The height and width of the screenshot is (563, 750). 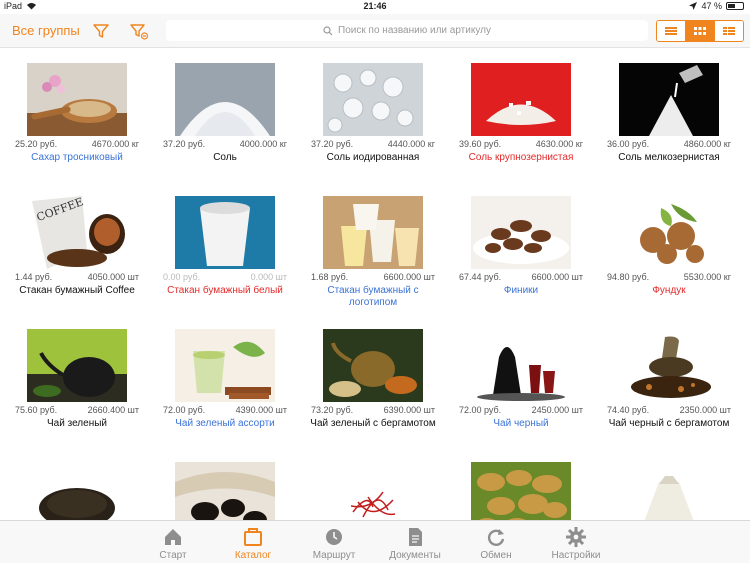 What do you see at coordinates (669, 291) in the screenshot?
I see `product-name: Фундук` at bounding box center [669, 291].